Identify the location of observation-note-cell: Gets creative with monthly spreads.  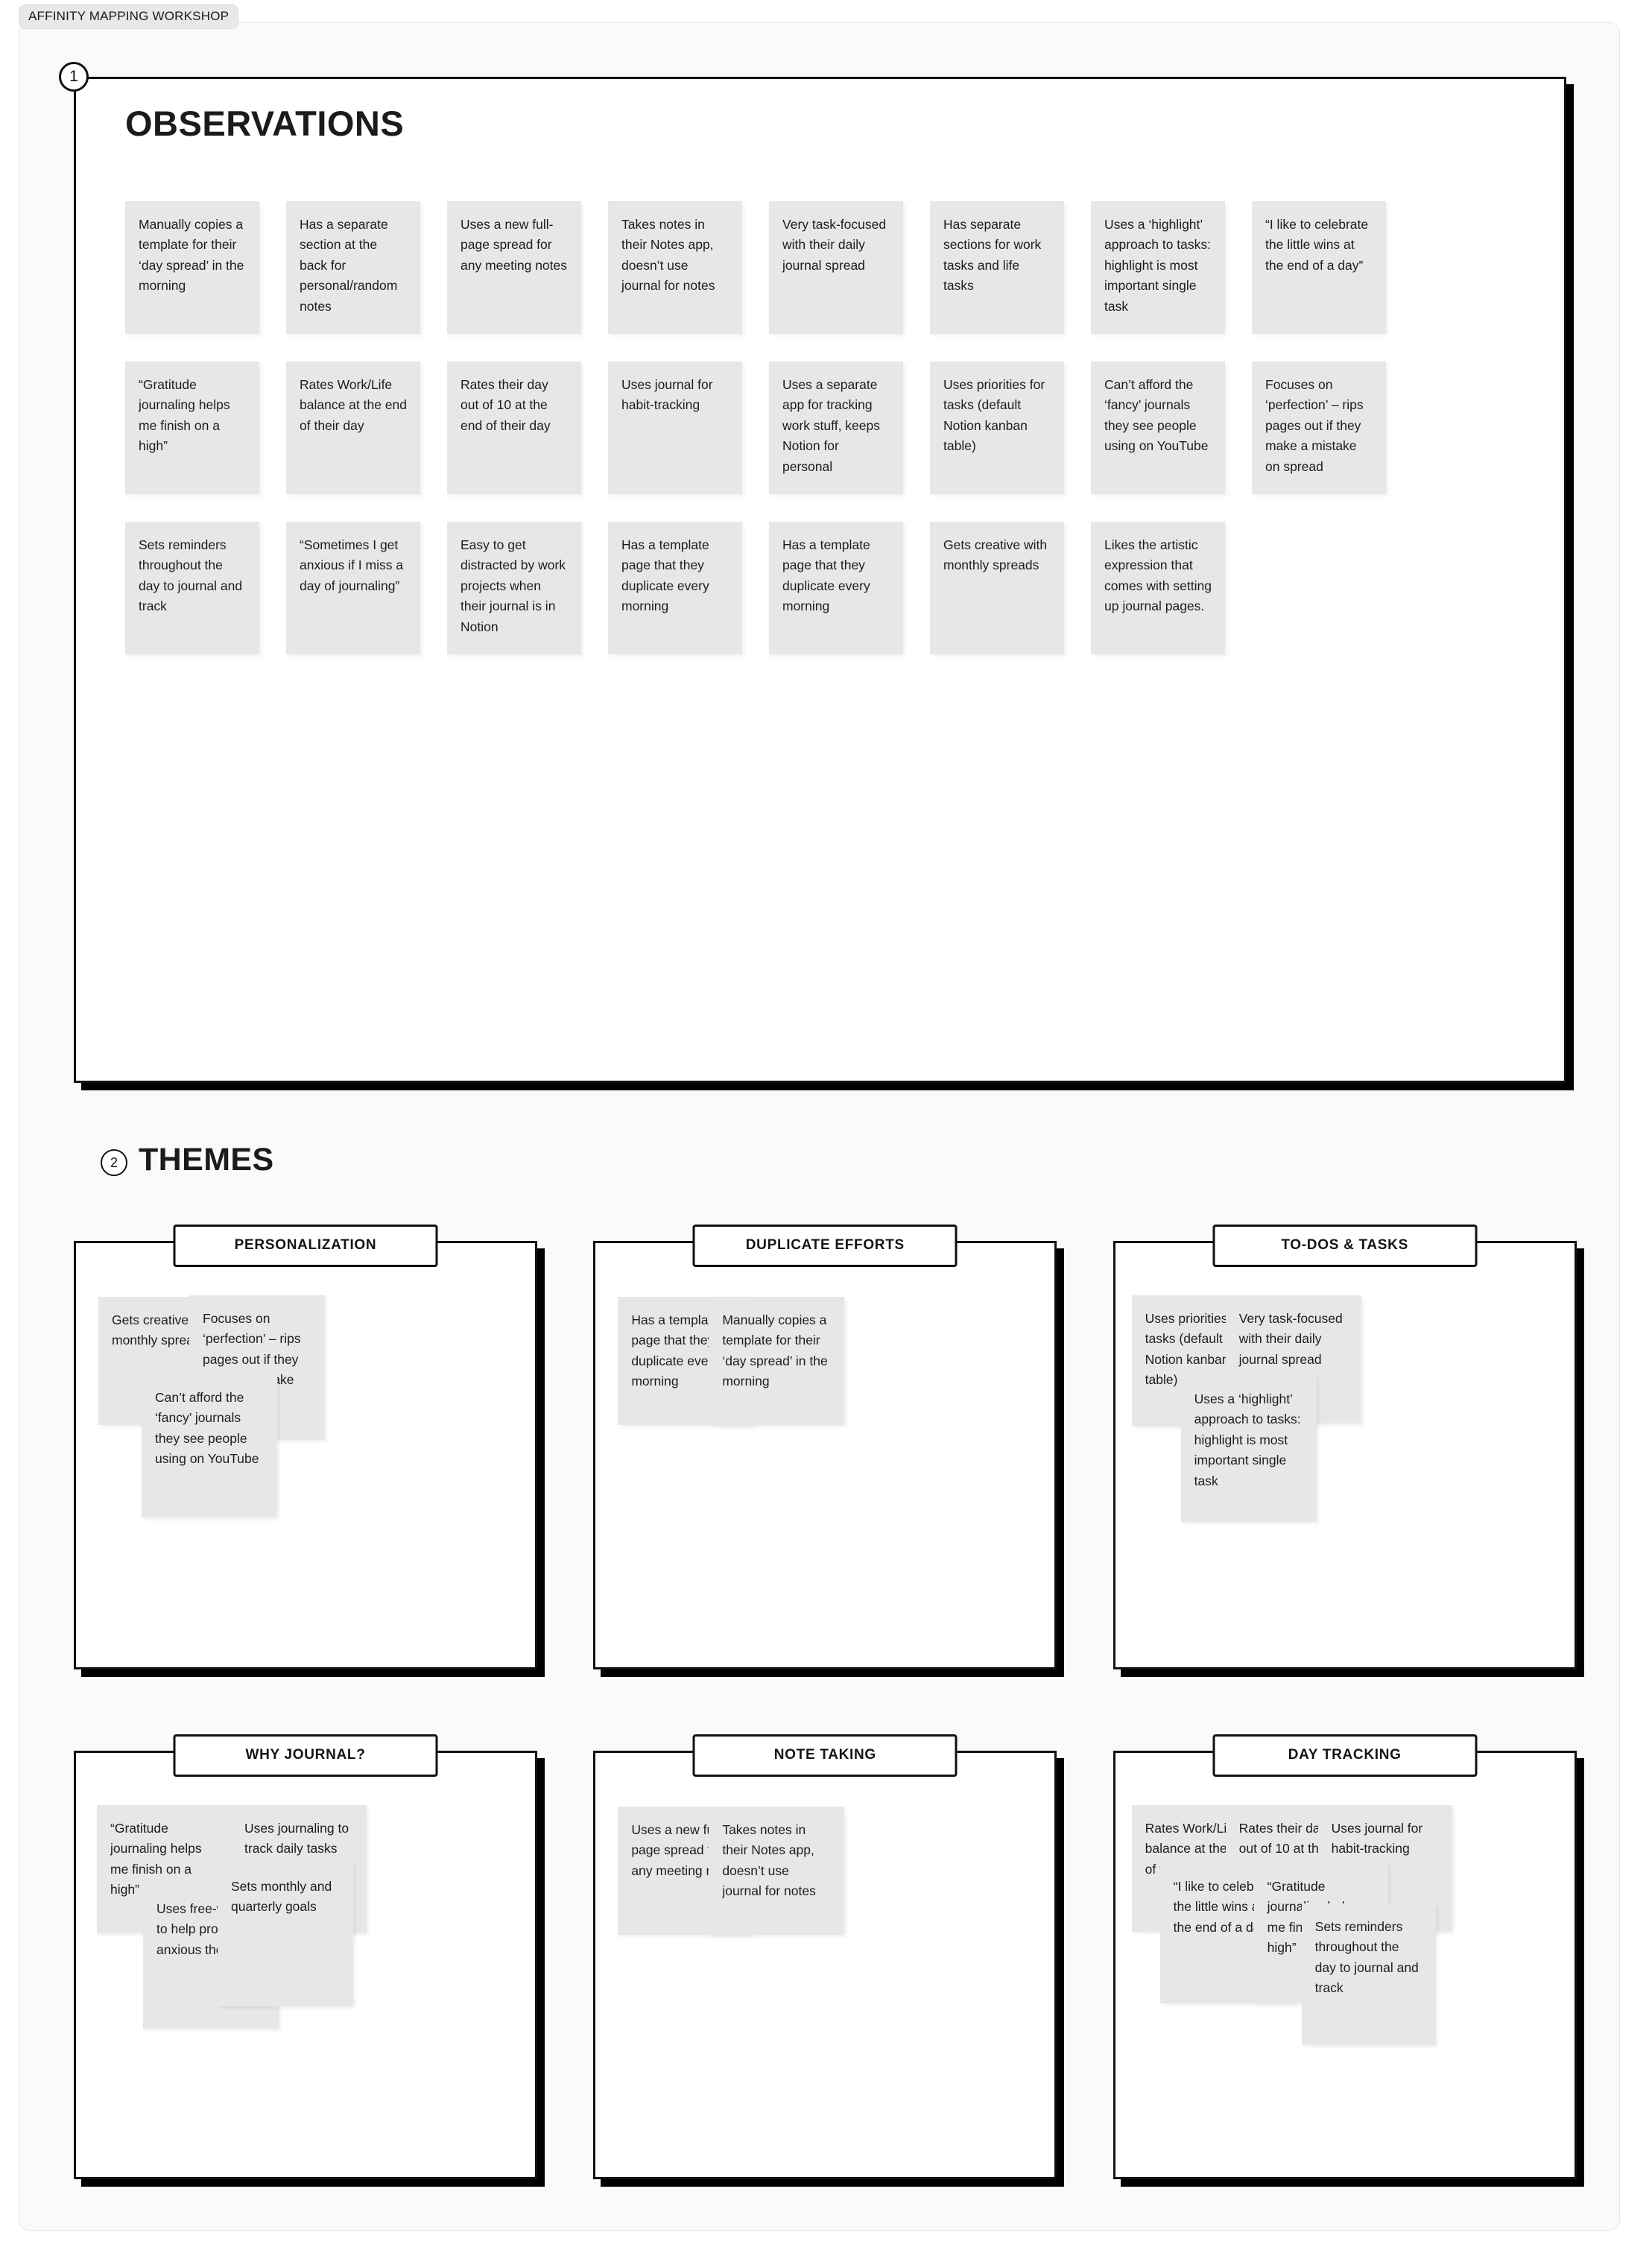
(1010, 602).